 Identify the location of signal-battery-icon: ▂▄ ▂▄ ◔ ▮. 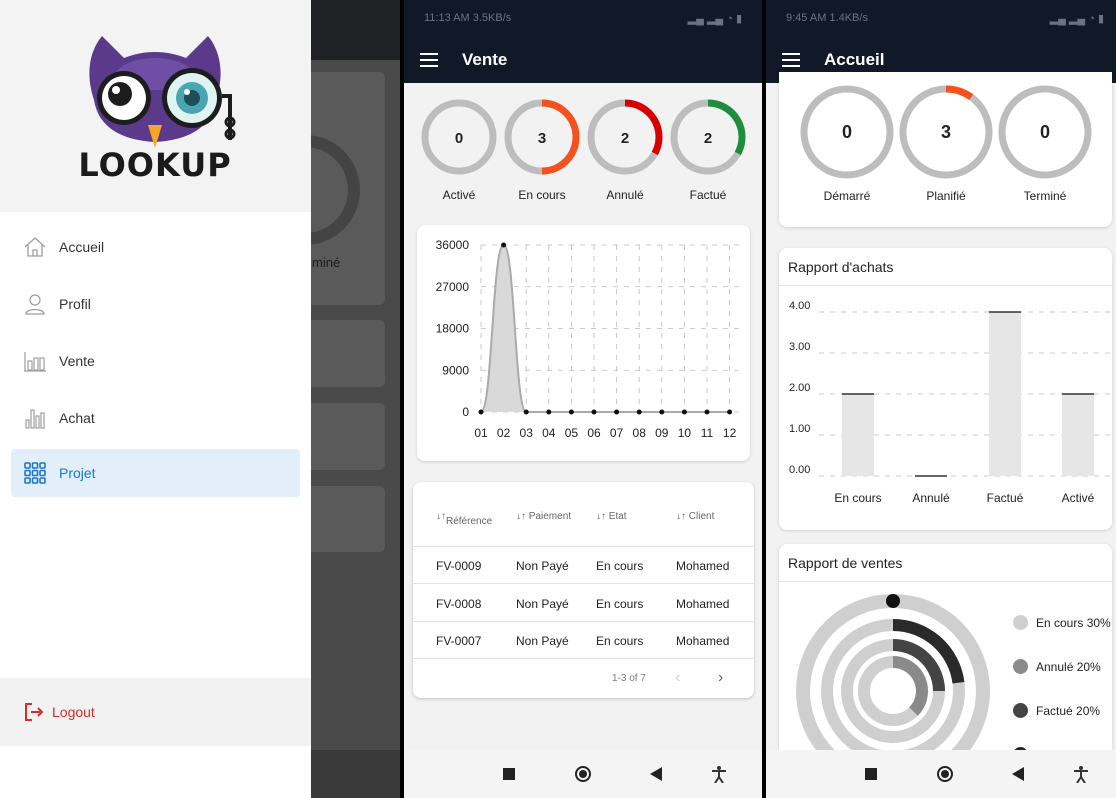
(714, 18).